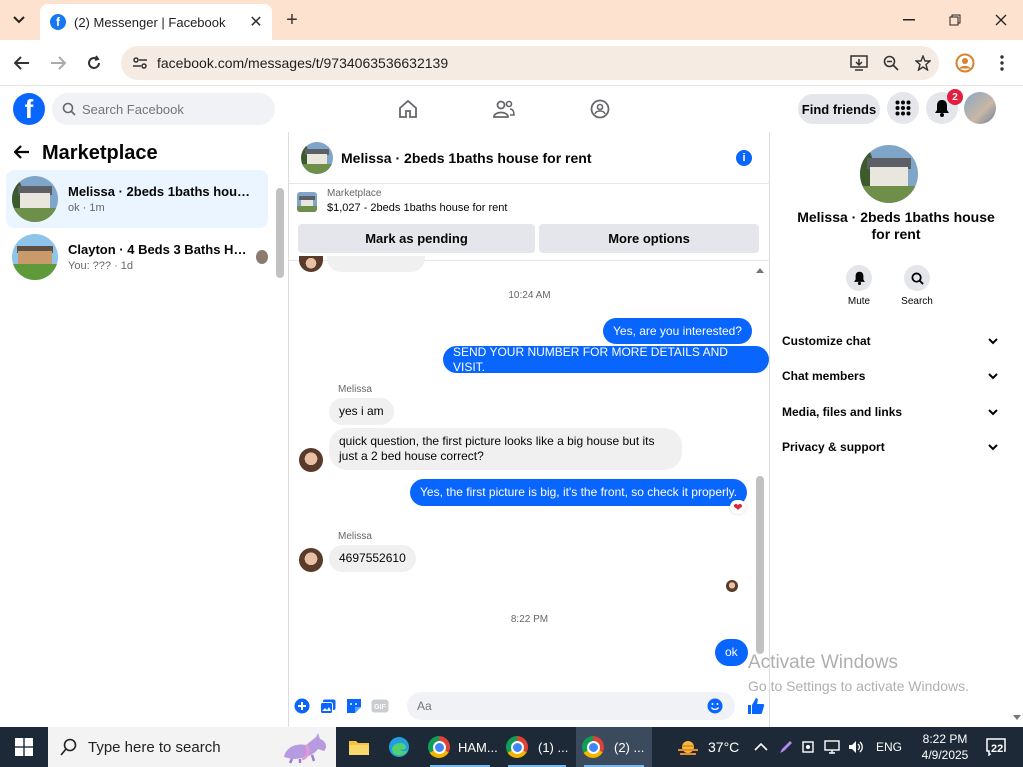 This screenshot has height=767, width=1023. I want to click on windows-logo-icon, so click(24, 747).